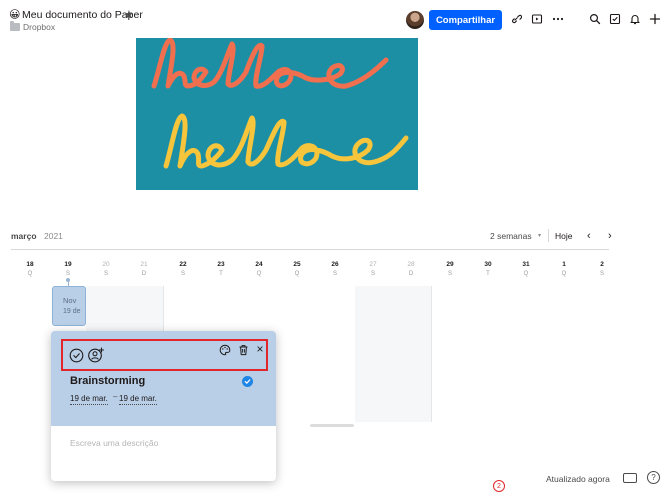 The height and width of the screenshot is (495, 660). Describe the element at coordinates (259, 269) in the screenshot. I see `day-column: 24 Q` at that location.